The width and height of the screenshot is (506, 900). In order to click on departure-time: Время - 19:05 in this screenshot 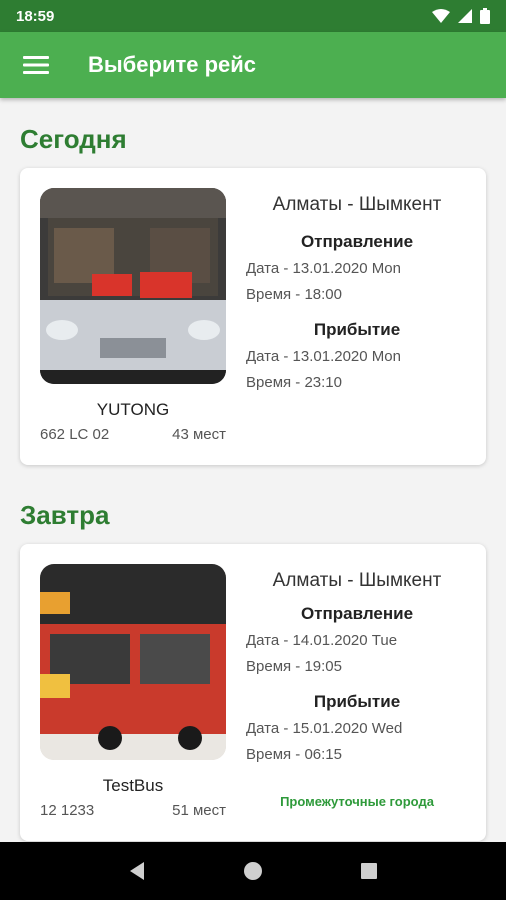, I will do `click(294, 666)`.